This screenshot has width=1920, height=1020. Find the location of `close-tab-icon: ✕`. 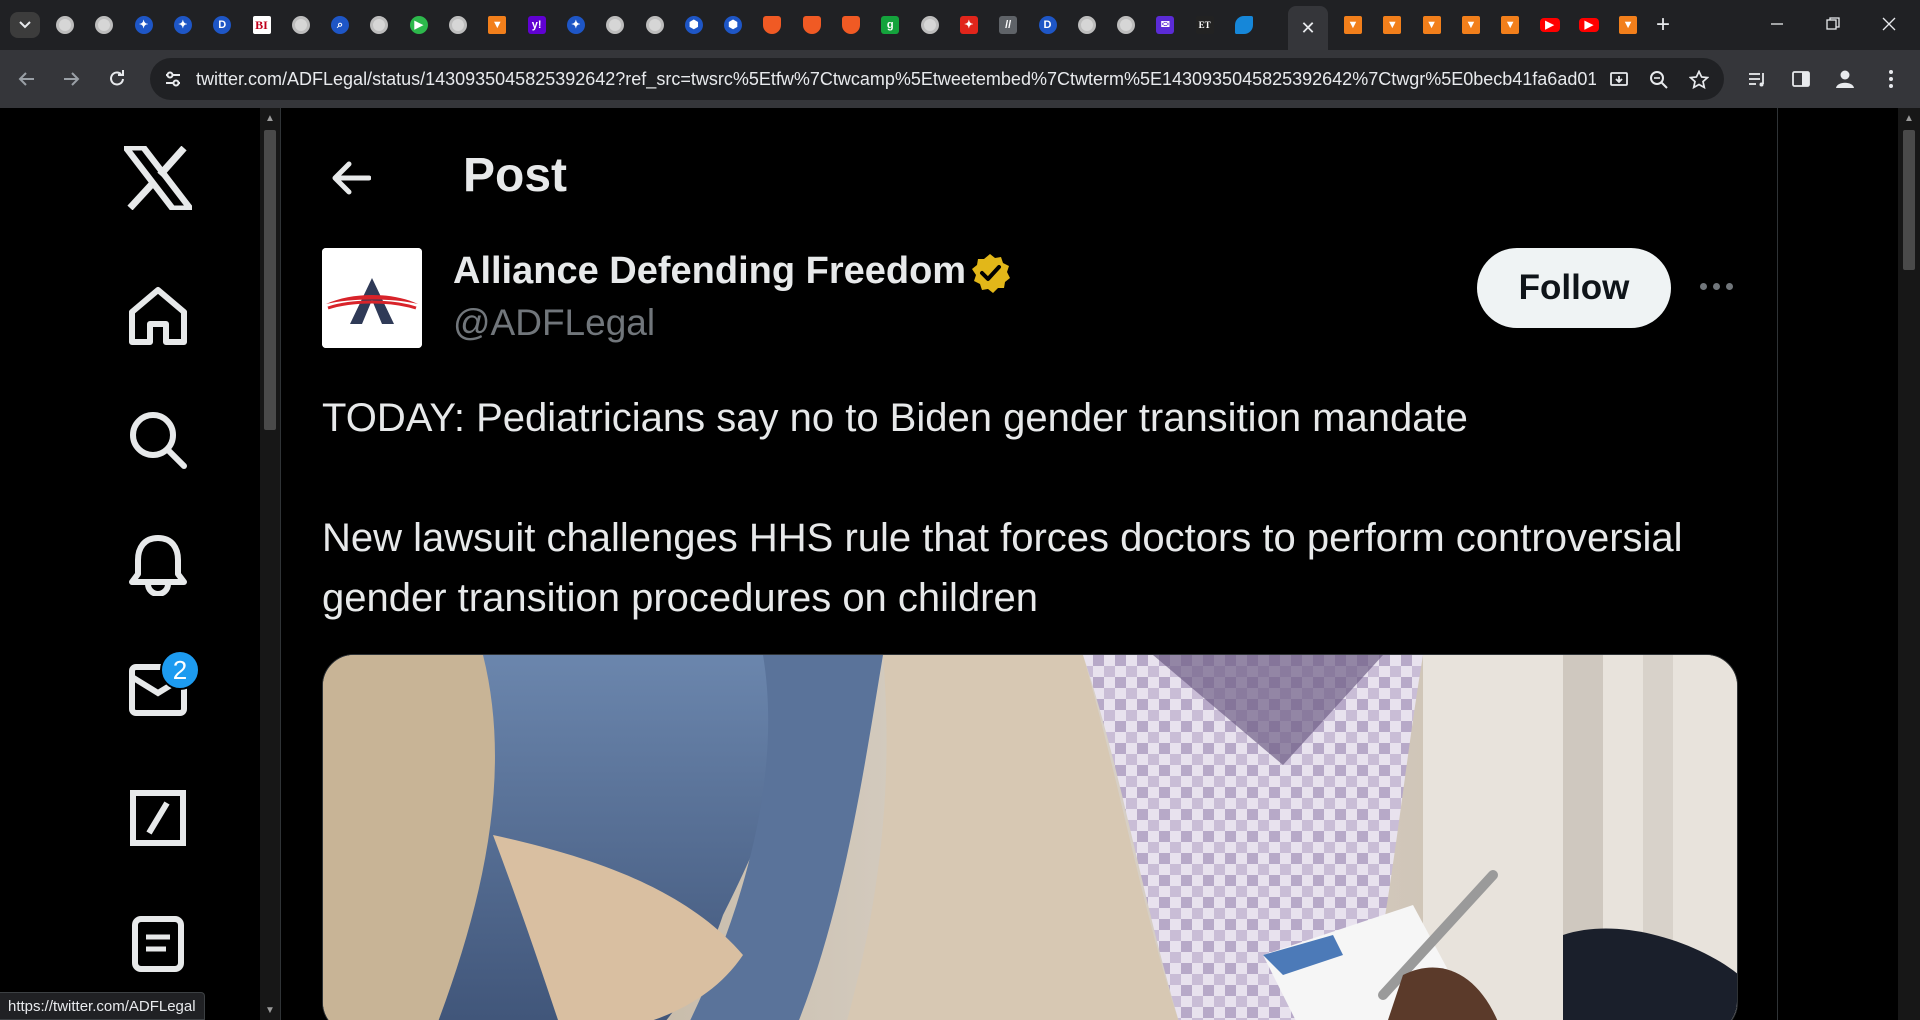

close-tab-icon: ✕ is located at coordinates (1307, 28).